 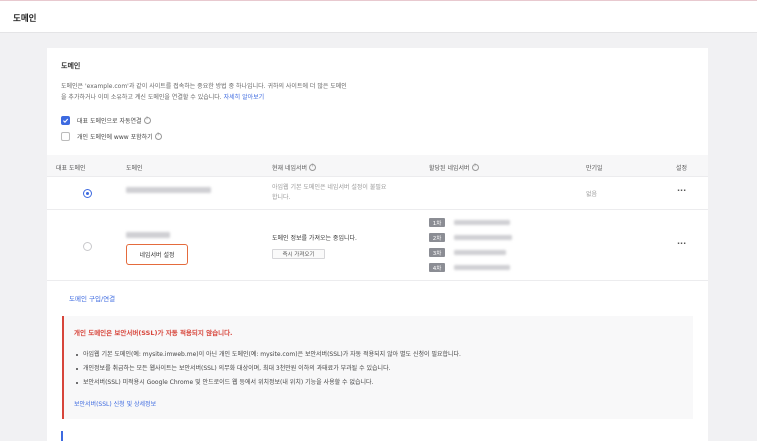 What do you see at coordinates (378, 16) in the screenshot?
I see `top-bar: 도메인` at bounding box center [378, 16].